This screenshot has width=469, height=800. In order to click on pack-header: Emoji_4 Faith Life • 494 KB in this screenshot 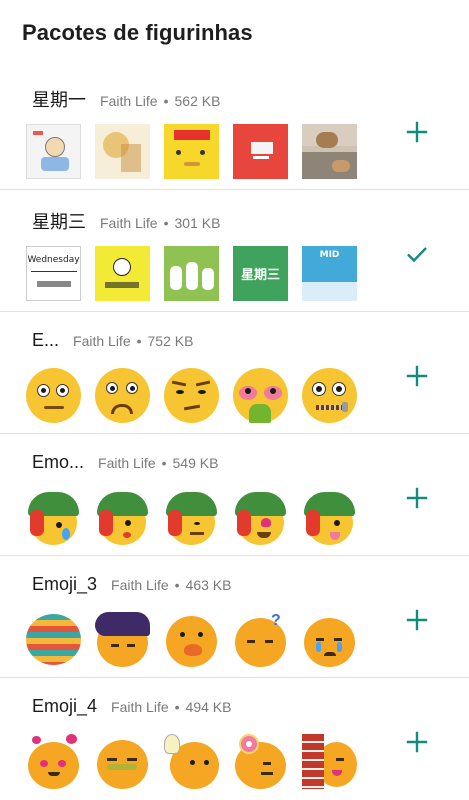, I will do `click(131, 706)`.